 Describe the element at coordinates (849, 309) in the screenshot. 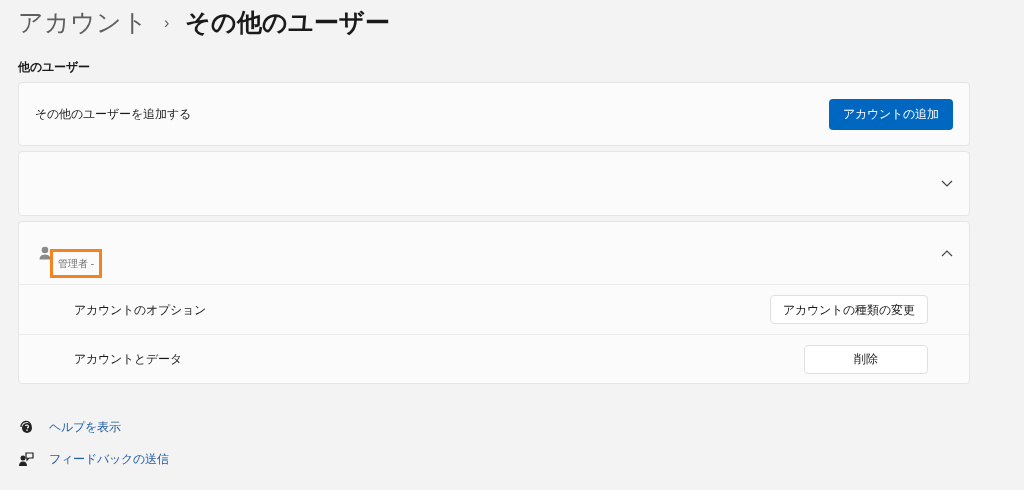

I see `setting-button: アカウントの種類の変更` at that location.